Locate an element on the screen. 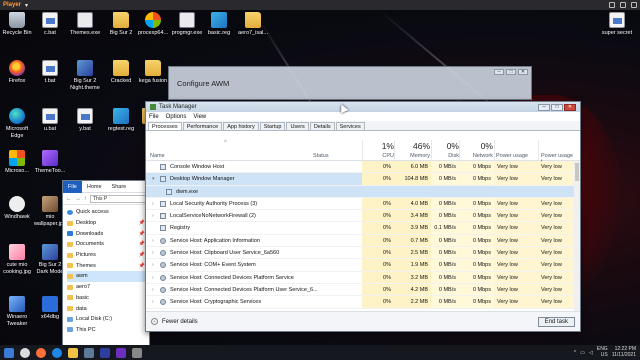  tab-app-history: App history is located at coordinates (241, 126).